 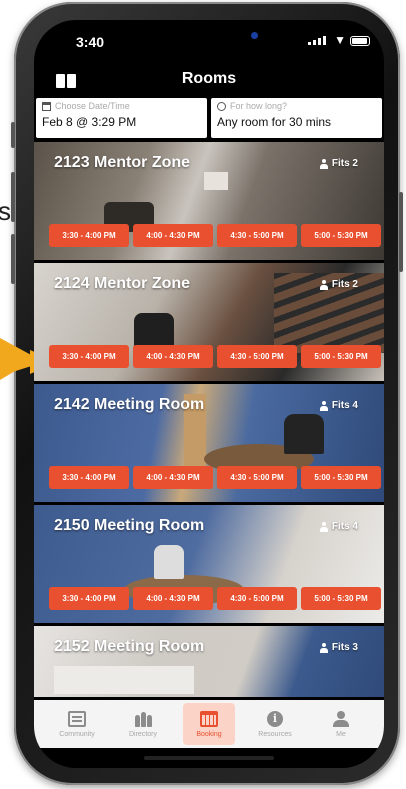 I want to click on tab-booking: Booking, so click(x=209, y=724).